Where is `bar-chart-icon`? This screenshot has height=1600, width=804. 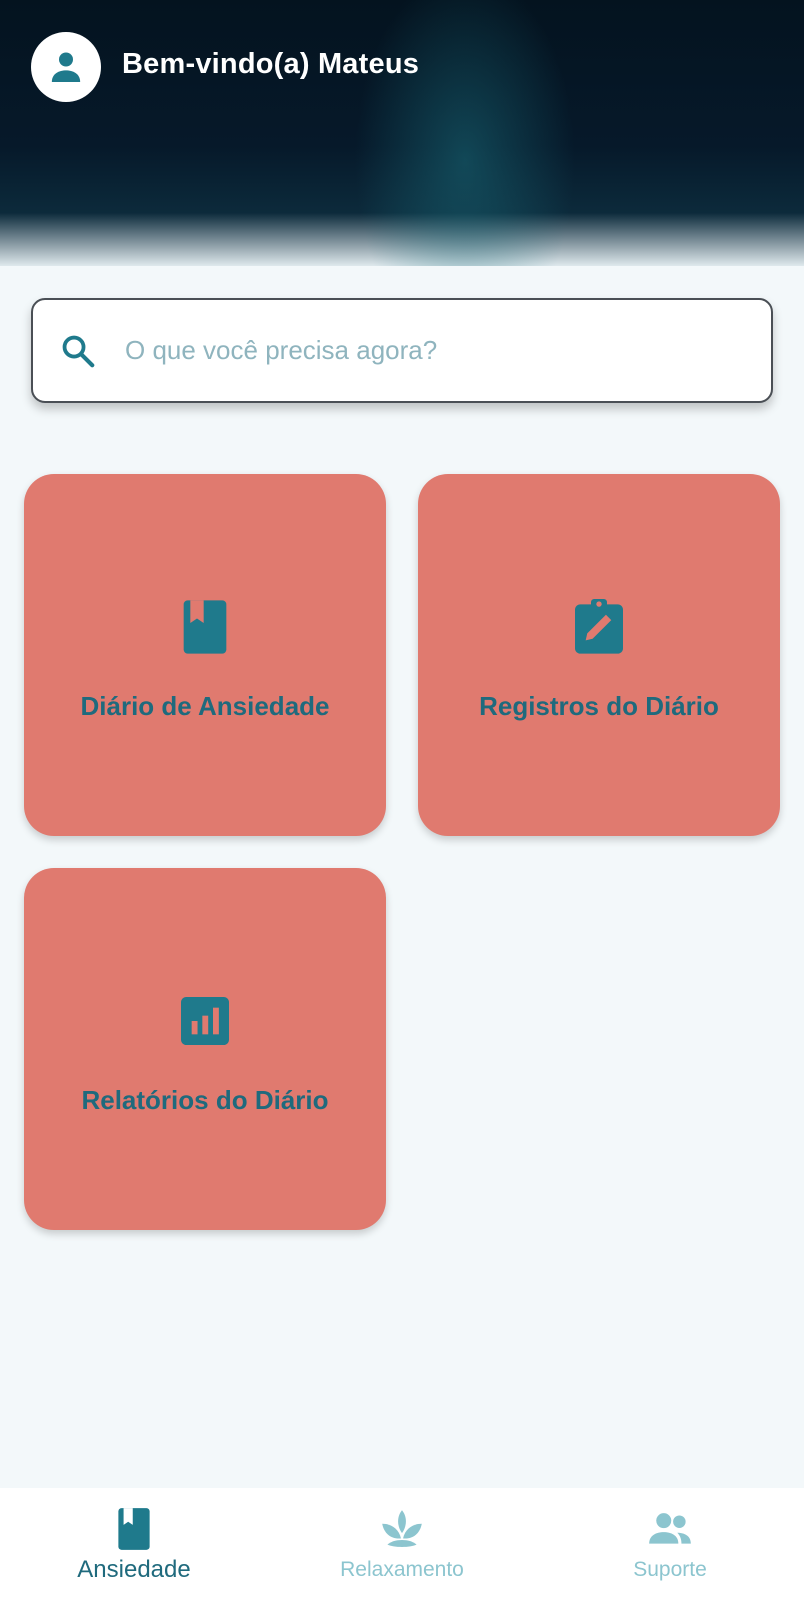
bar-chart-icon is located at coordinates (205, 1020).